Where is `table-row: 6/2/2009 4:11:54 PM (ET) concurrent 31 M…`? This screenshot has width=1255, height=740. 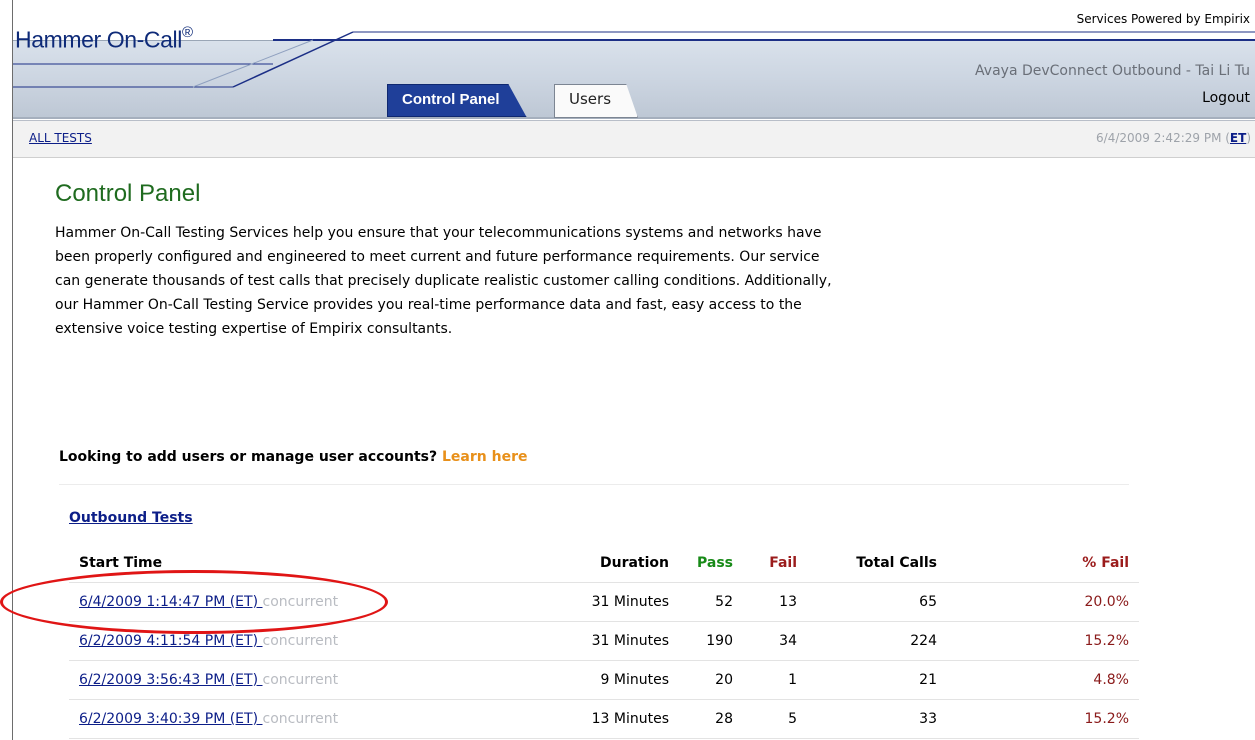
table-row: 6/2/2009 4:11:54 PM (ET) concurrent 31 M… is located at coordinates (604, 641).